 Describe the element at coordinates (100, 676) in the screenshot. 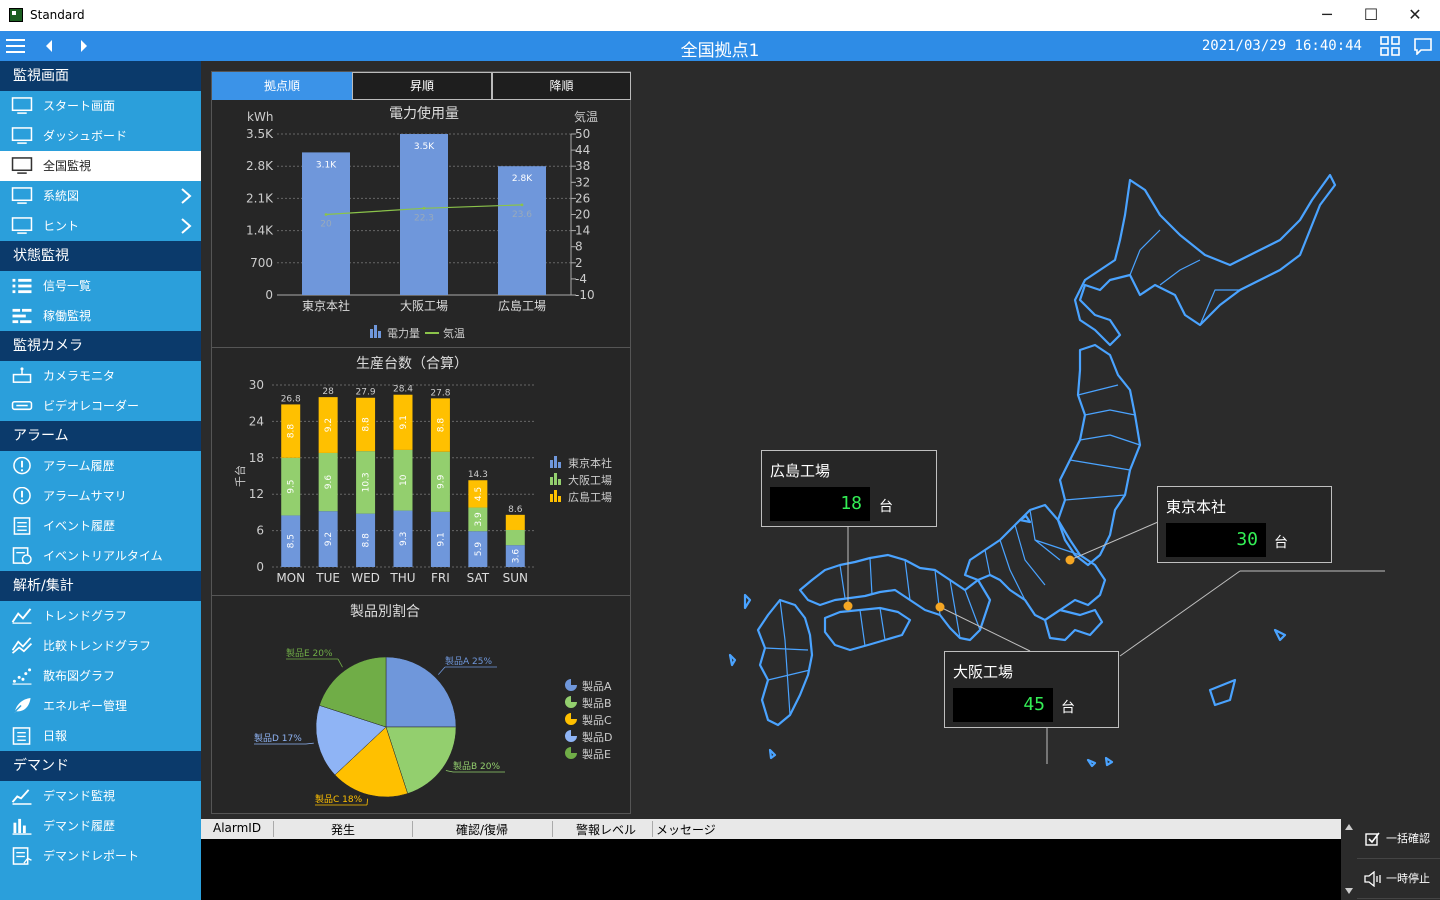

I see `sidebar-item: 散布図グラフ` at that location.